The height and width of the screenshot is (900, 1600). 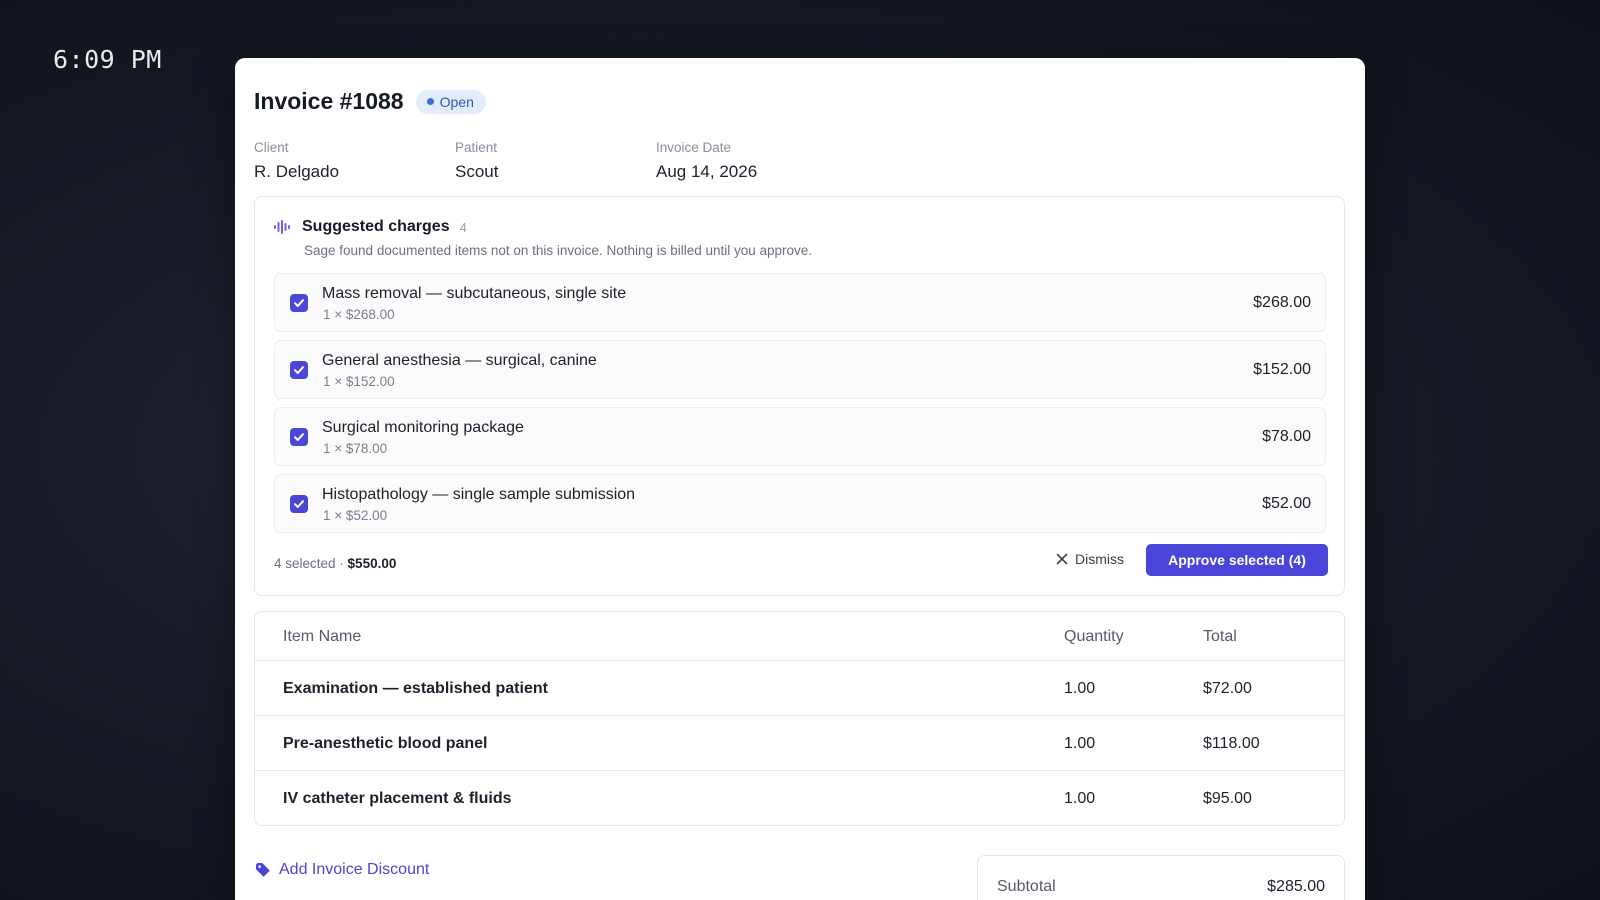 What do you see at coordinates (474, 293) in the screenshot?
I see `charge-name: Mass removal — subcutaneous, single site` at bounding box center [474, 293].